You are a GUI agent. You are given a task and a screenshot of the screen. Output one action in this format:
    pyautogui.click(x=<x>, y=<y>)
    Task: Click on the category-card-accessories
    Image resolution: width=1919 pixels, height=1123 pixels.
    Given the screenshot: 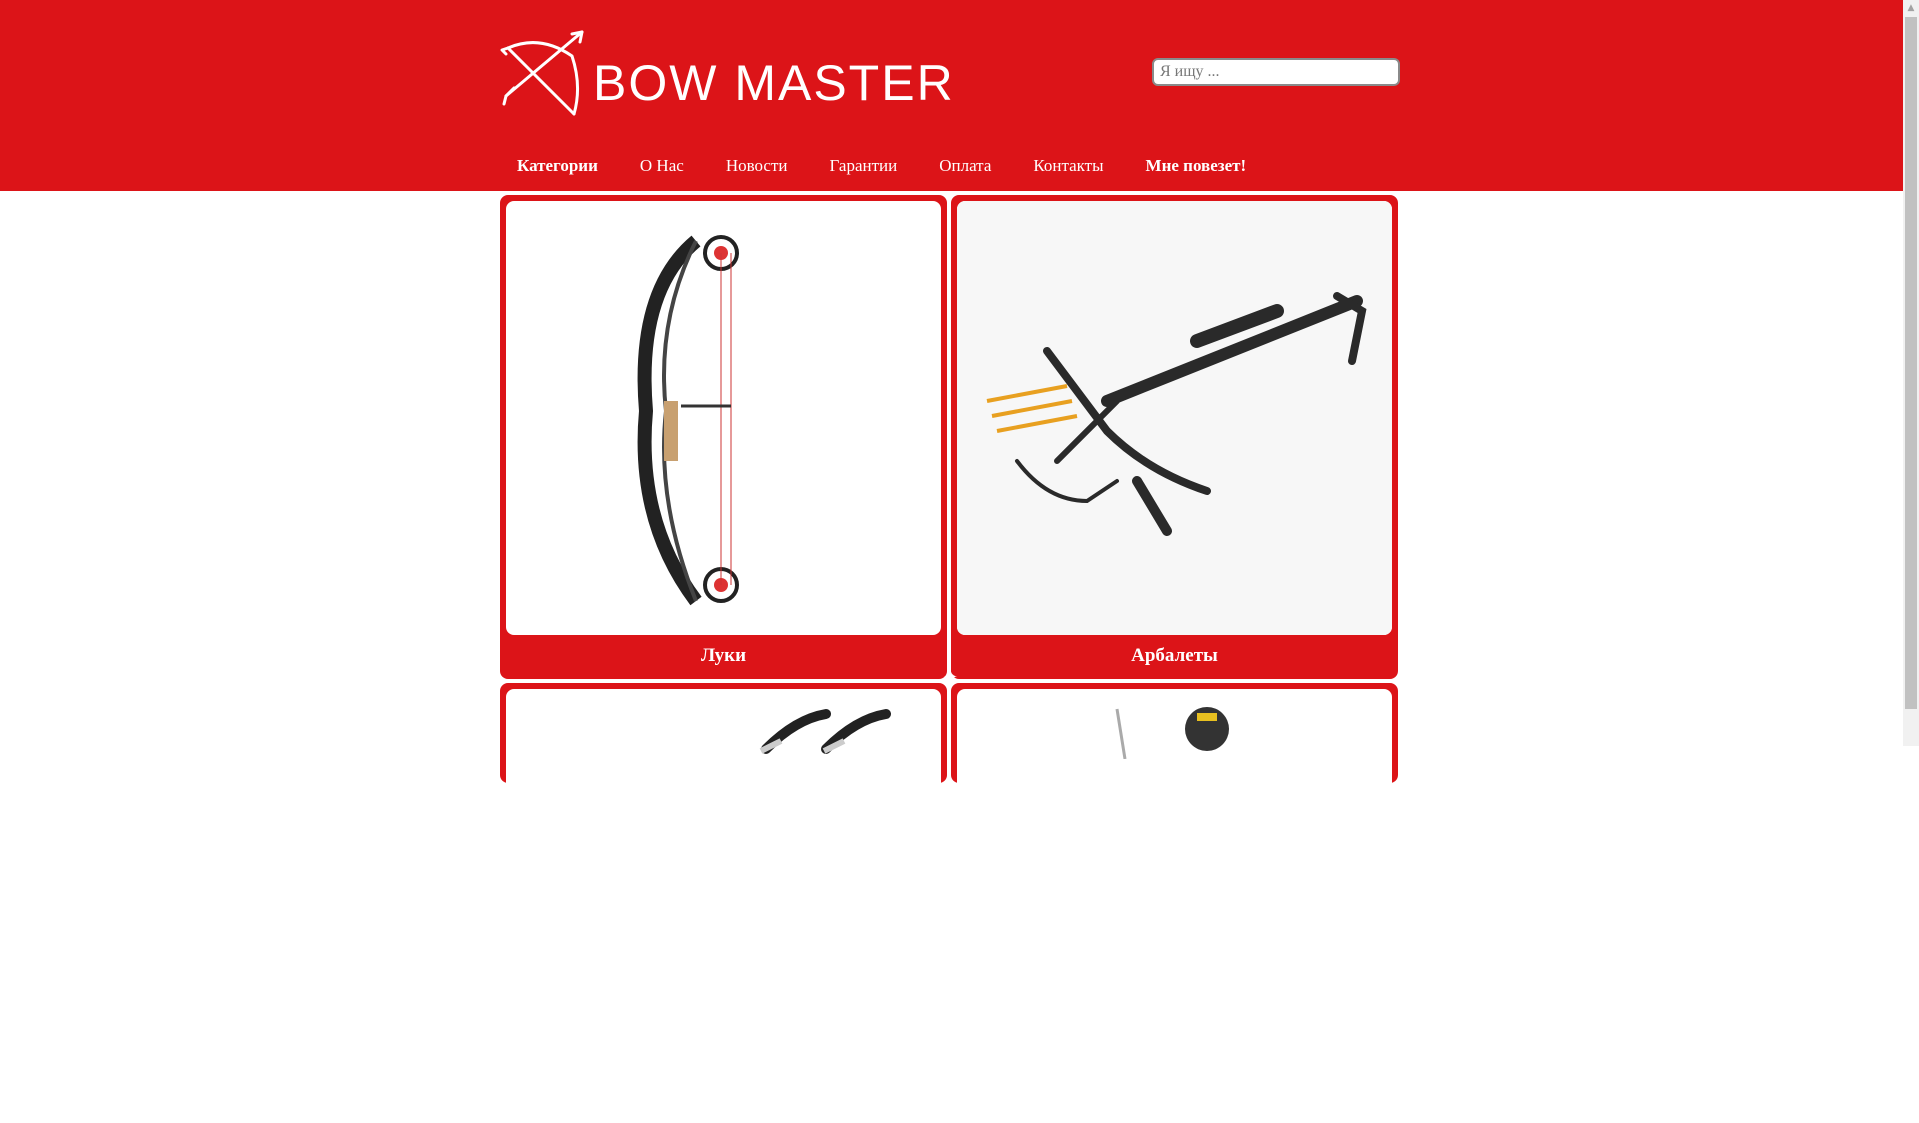 What is the action you would take?
    pyautogui.click(x=1174, y=903)
    